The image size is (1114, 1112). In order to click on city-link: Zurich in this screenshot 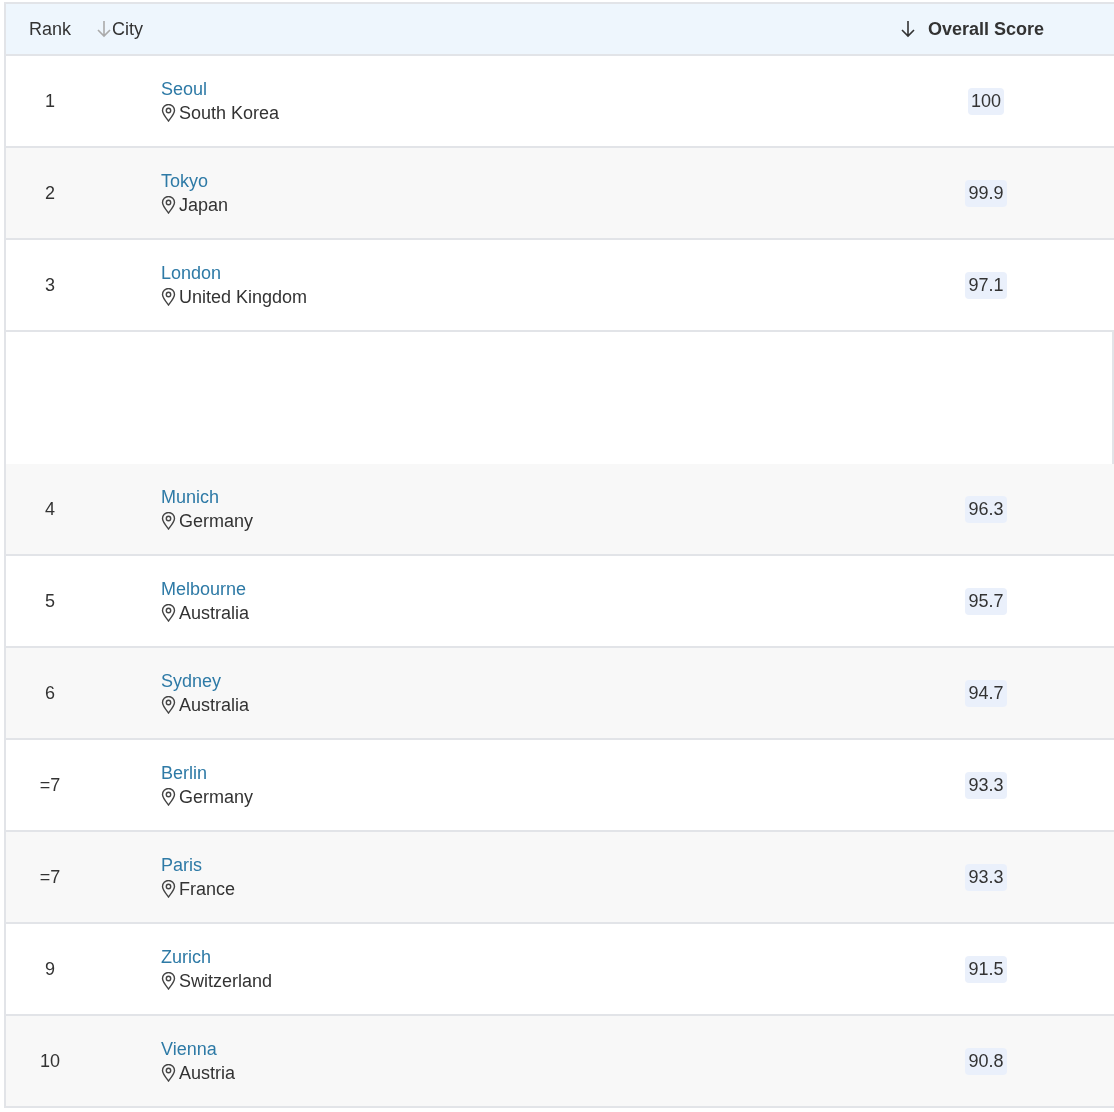, I will do `click(186, 956)`.